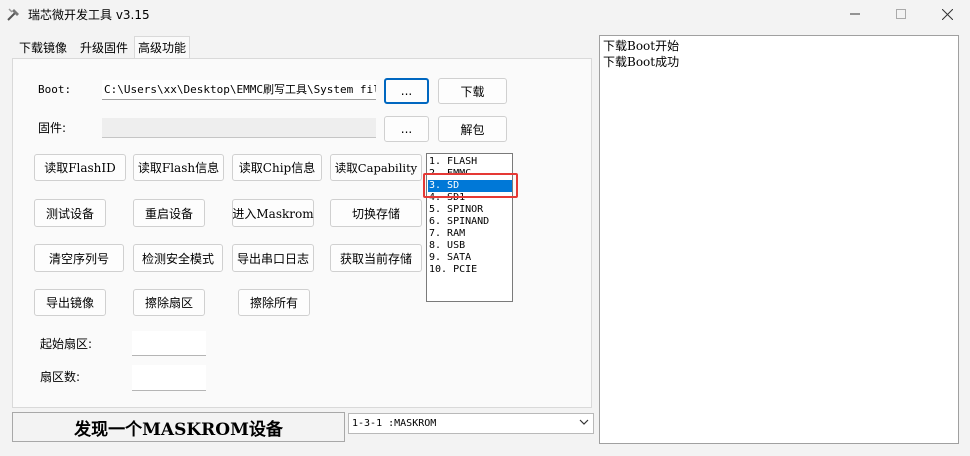 This screenshot has height=456, width=970. Describe the element at coordinates (472, 129) in the screenshot. I see `unpack-button: 解包` at that location.